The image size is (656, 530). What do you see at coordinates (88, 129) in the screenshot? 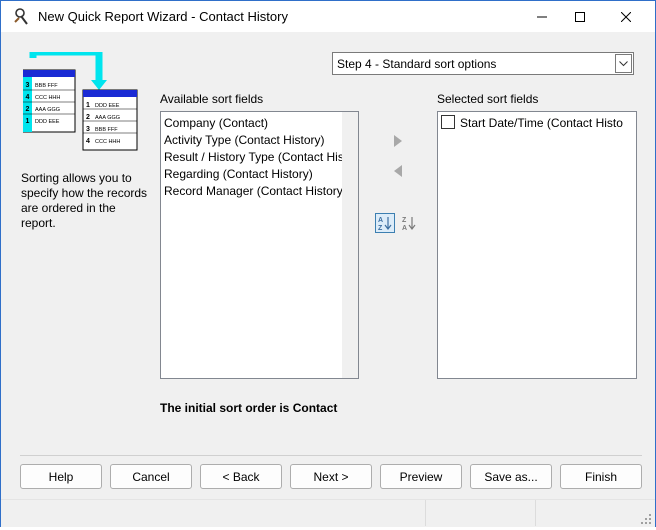
I see `illus-front-num-3: 3` at bounding box center [88, 129].